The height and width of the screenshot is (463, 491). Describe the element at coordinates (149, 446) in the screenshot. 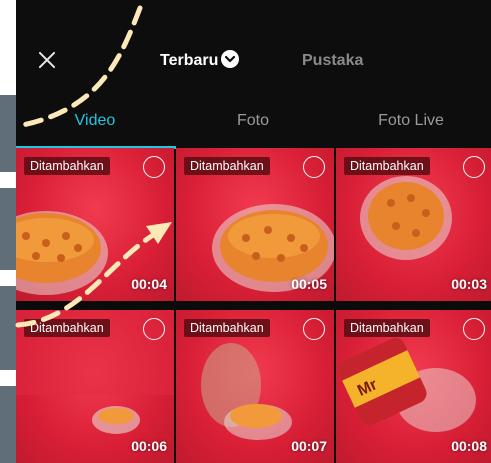

I see `video-duration: 00:06` at that location.